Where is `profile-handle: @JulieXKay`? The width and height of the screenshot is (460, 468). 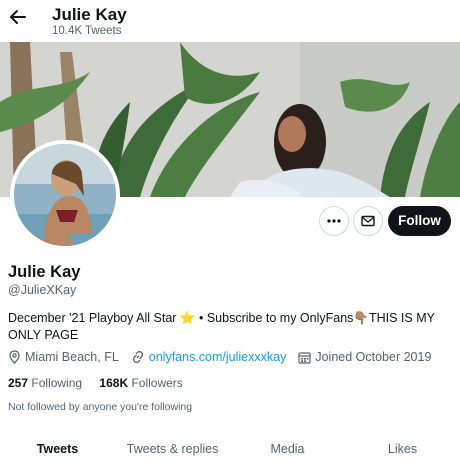
profile-handle: @JulieXKay is located at coordinates (42, 290).